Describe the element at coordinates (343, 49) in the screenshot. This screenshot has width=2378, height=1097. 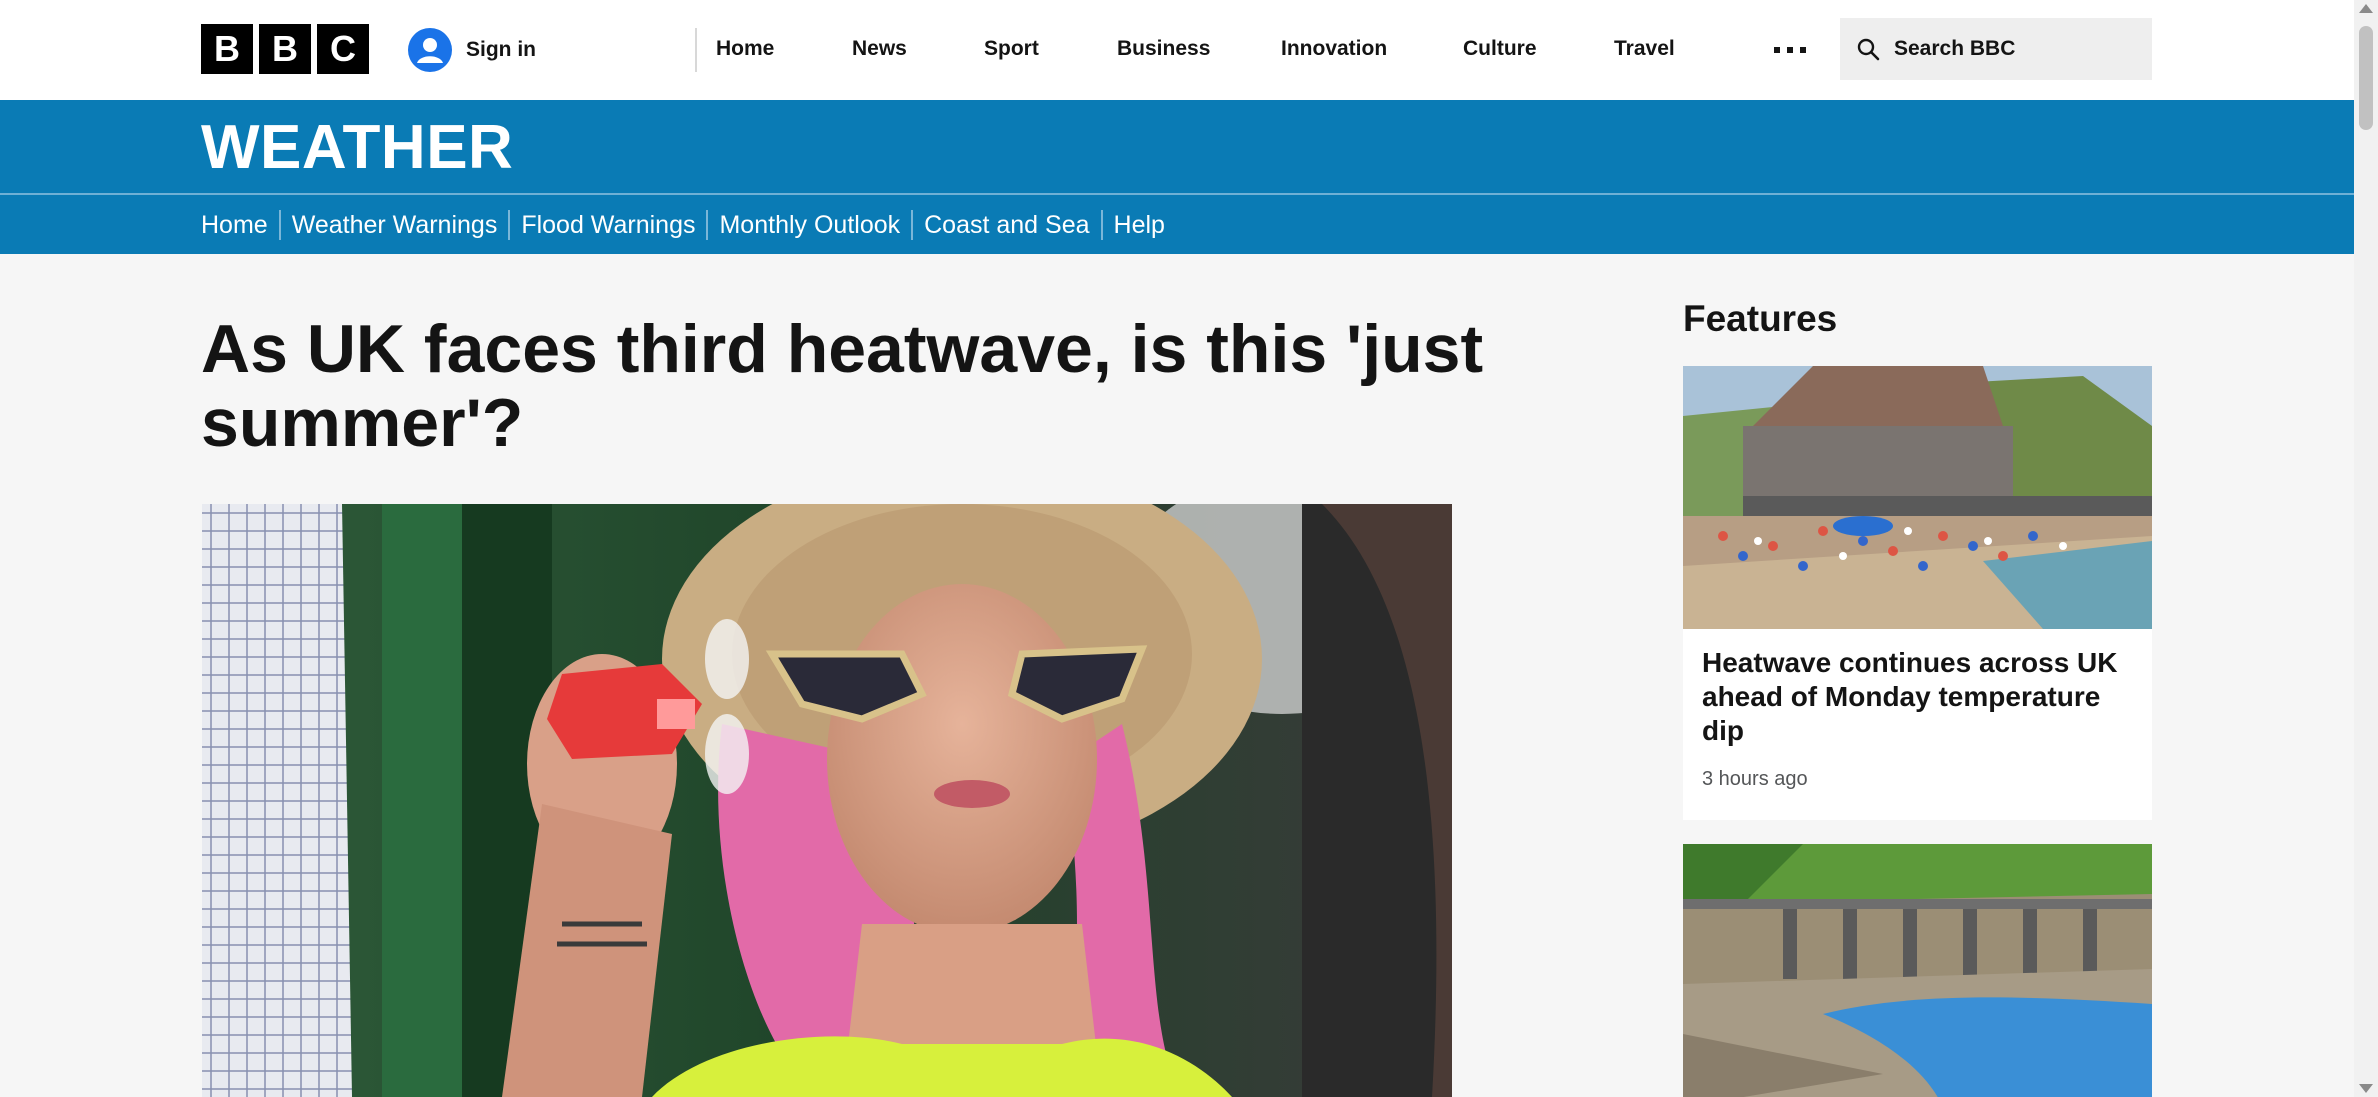
I see `logo-letter: C` at that location.